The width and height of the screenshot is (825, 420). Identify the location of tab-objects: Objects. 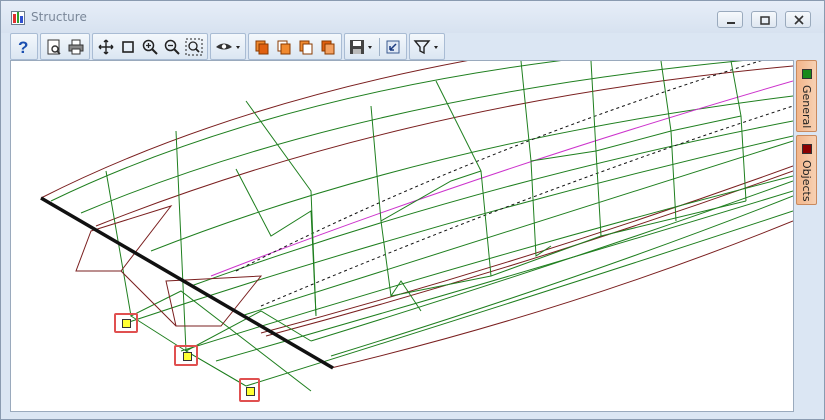
(806, 170).